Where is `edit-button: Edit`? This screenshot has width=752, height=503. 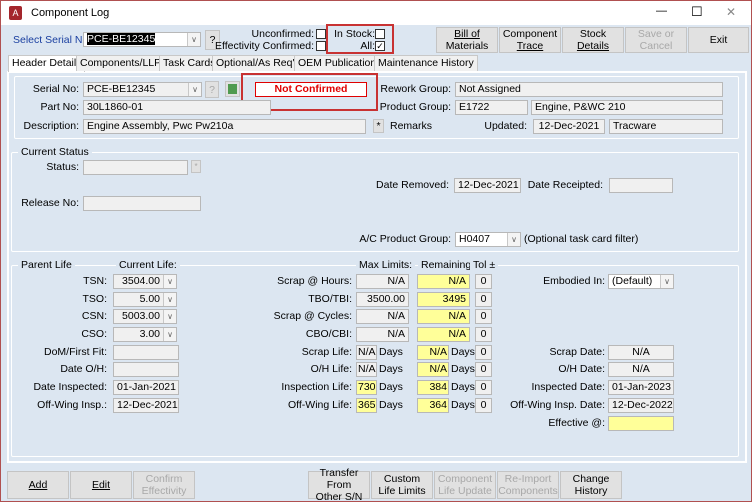
edit-button: Edit is located at coordinates (101, 485).